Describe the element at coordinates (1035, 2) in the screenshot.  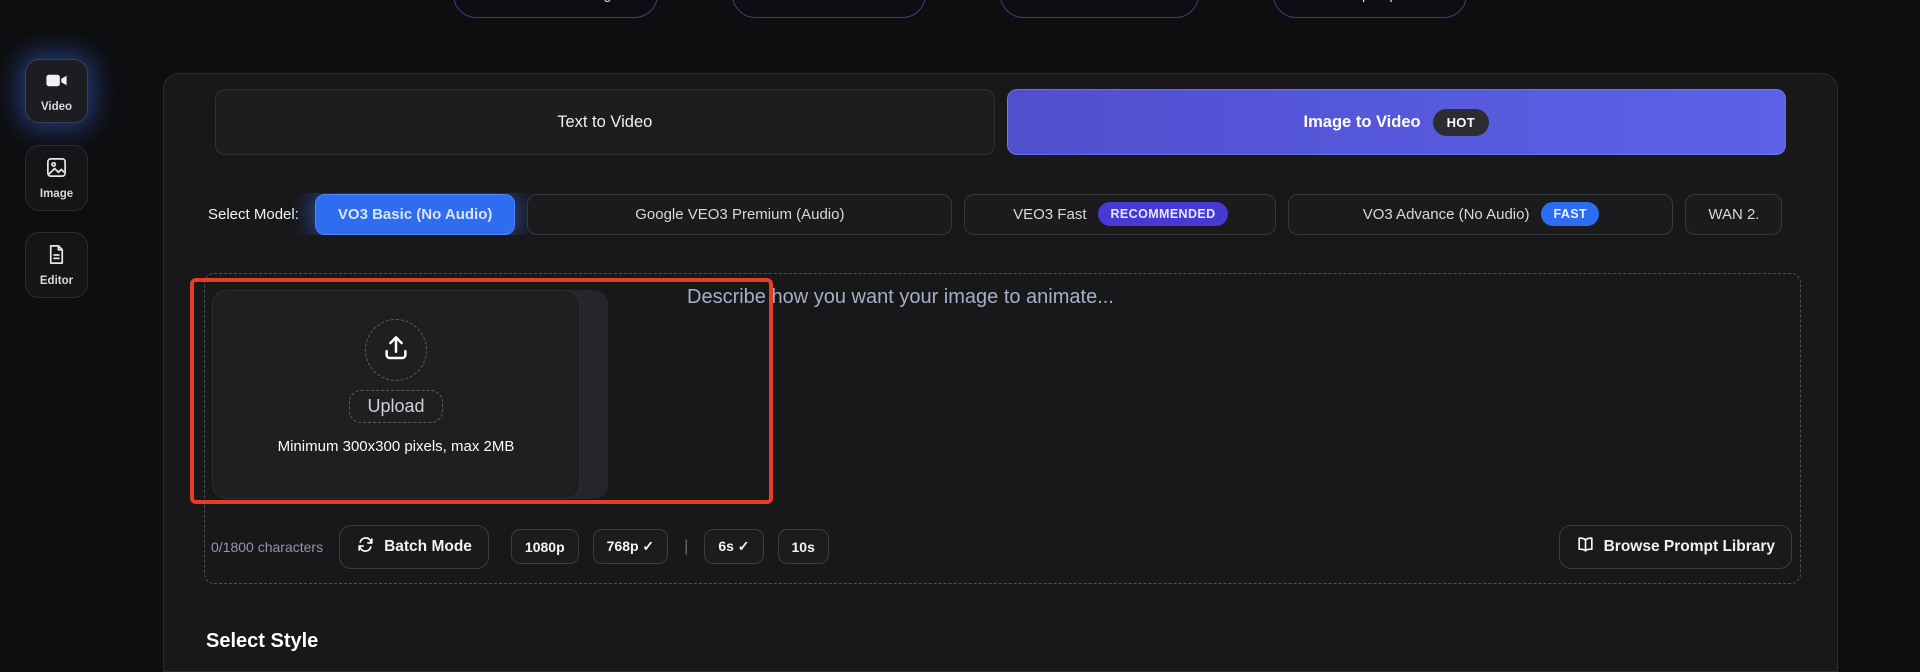
I see `chat-icon` at that location.